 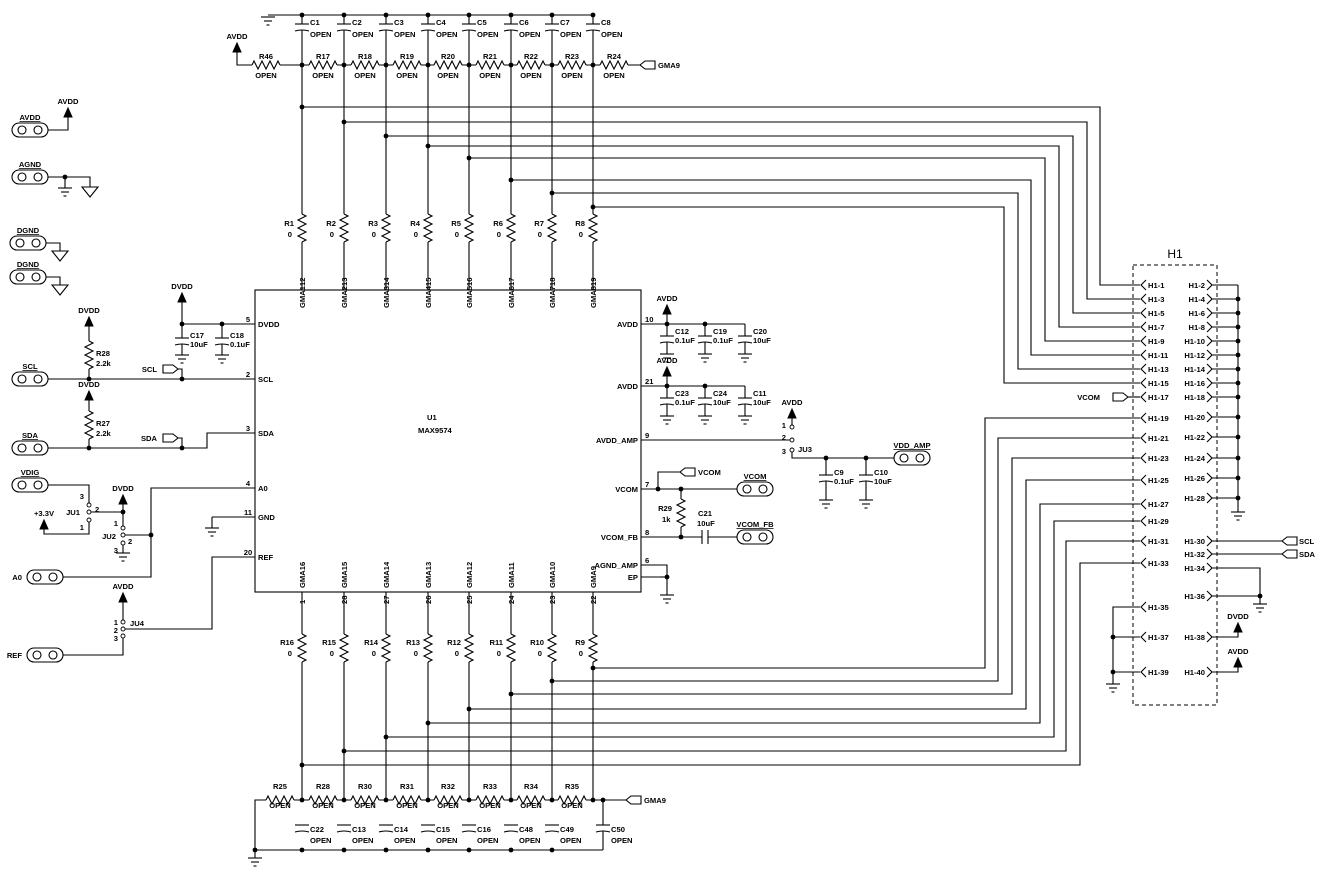 What do you see at coordinates (669, 65) in the screenshot?
I see `net-flag-label: GMA9` at bounding box center [669, 65].